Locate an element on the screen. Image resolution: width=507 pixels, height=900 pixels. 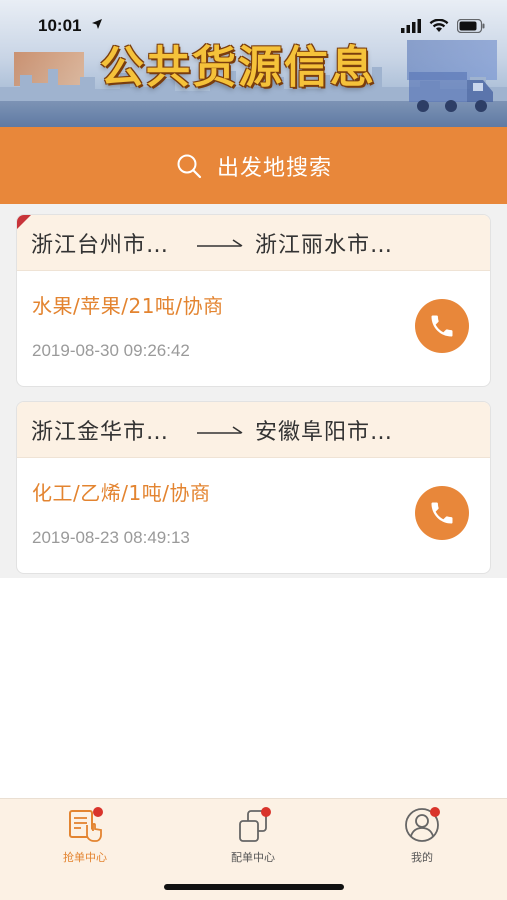
status-time: 10:01 is located at coordinates (60, 25).